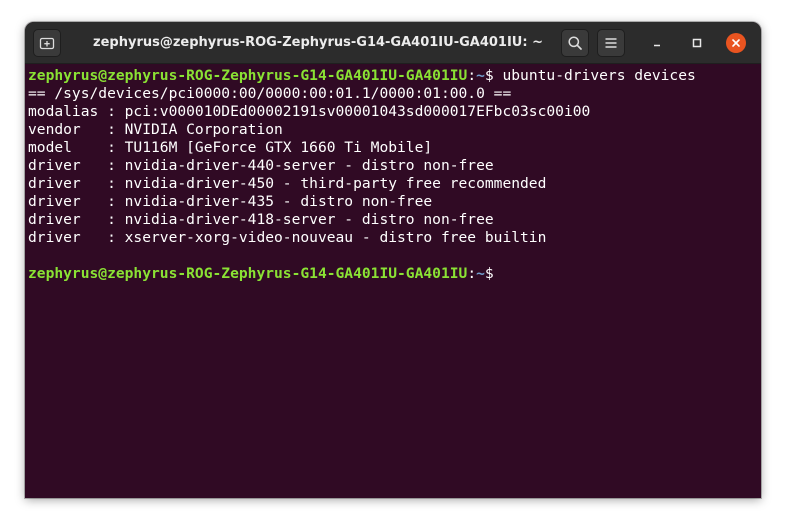 This screenshot has height=527, width=786. I want to click on close-button, so click(736, 43).